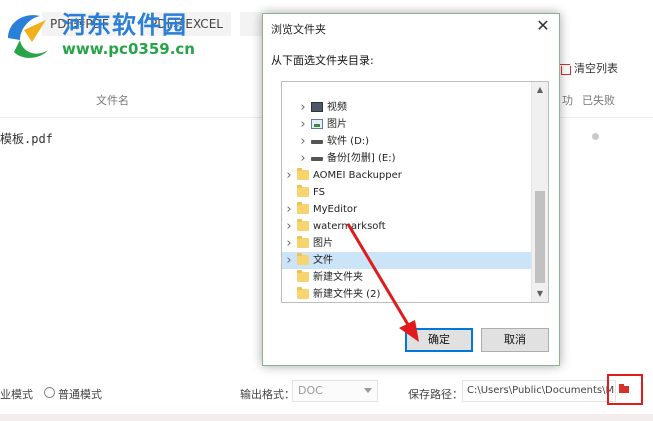 The height and width of the screenshot is (421, 653). What do you see at coordinates (565, 69) in the screenshot?
I see `trash-icon` at bounding box center [565, 69].